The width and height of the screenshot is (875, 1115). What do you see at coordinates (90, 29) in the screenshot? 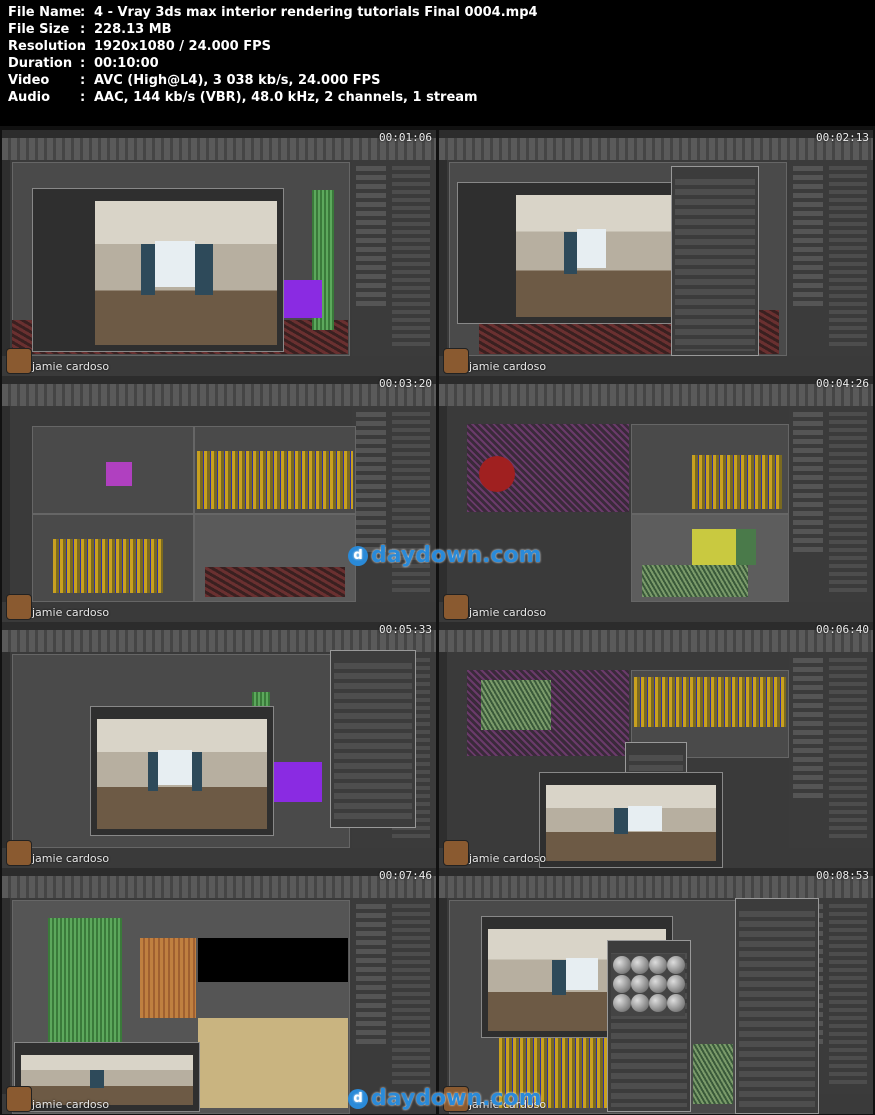
I see `info-row-file-size: File Size:228.13 MB` at bounding box center [90, 29].